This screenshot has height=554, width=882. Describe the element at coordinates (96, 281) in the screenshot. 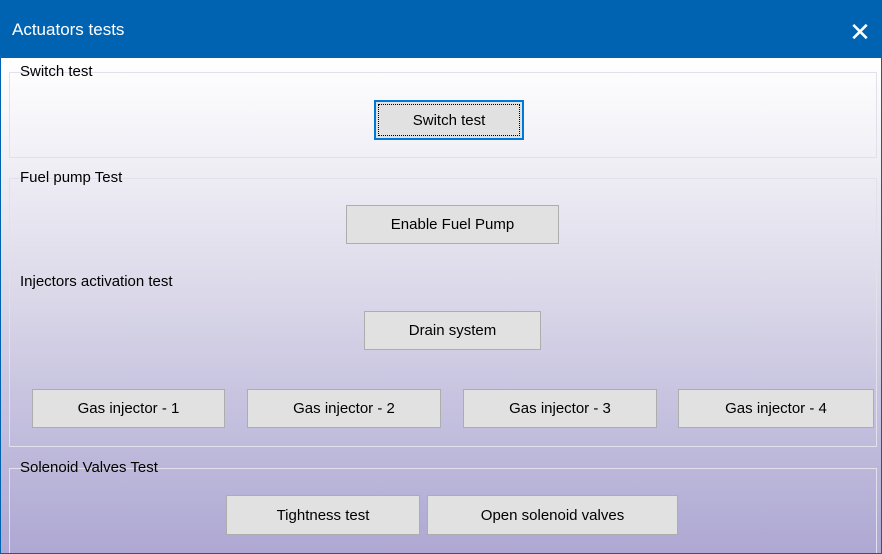

I see `injectors-activation-label: Injectors activation test` at that location.